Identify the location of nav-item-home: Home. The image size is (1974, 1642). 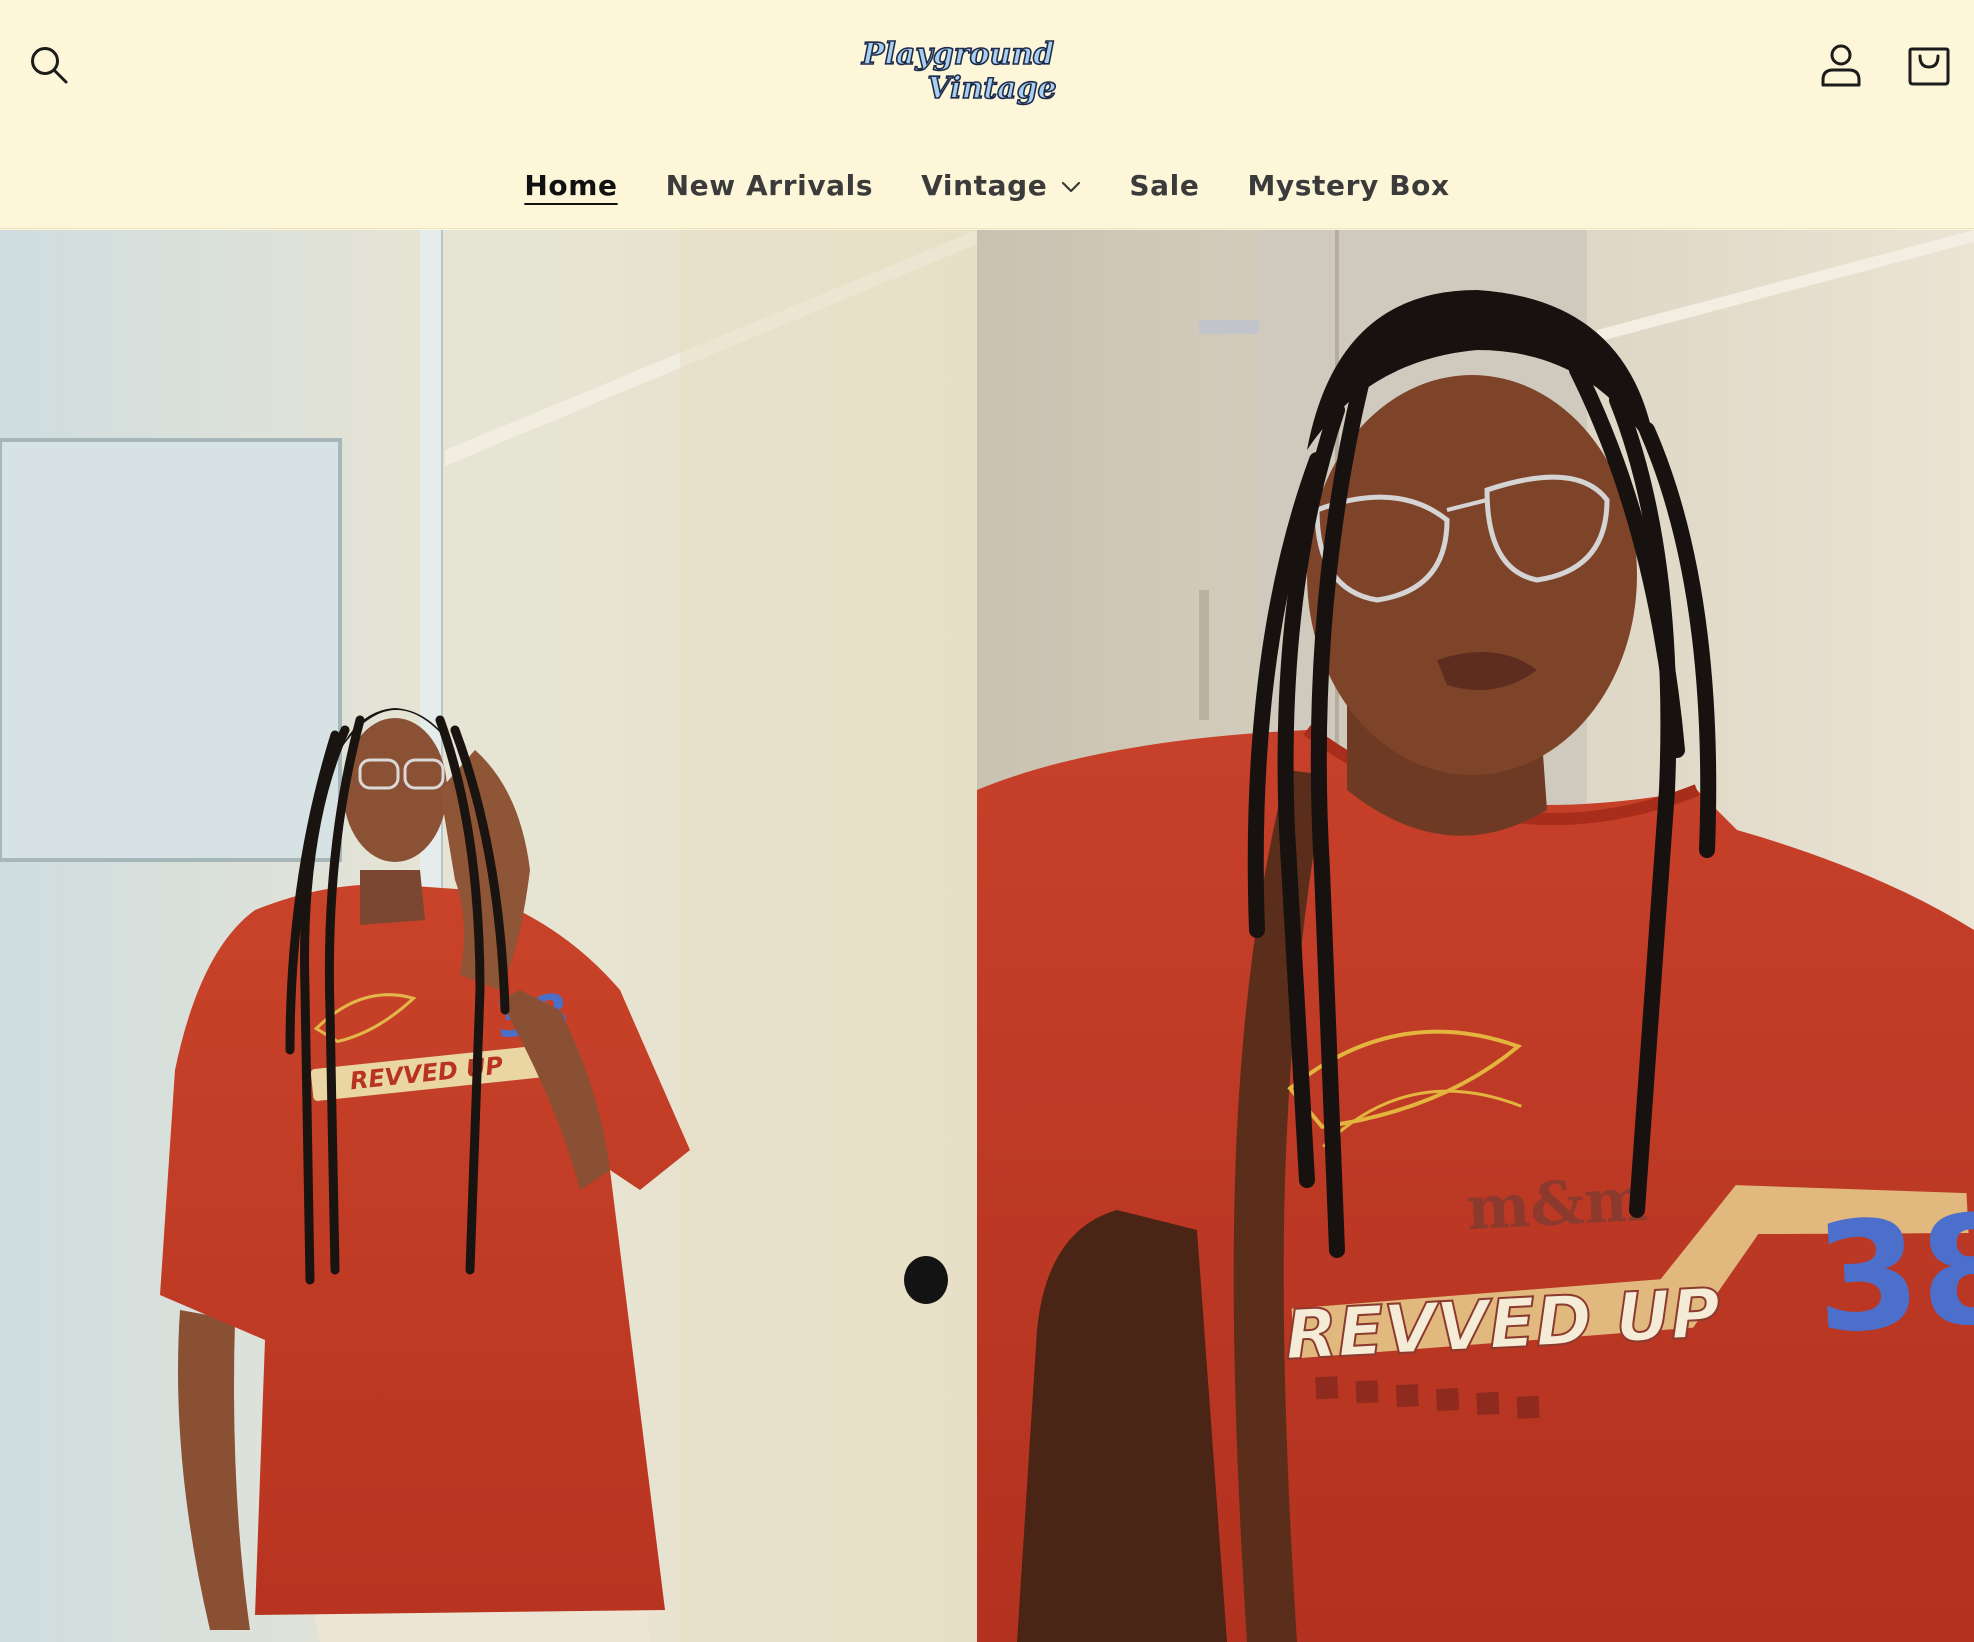
(570, 185).